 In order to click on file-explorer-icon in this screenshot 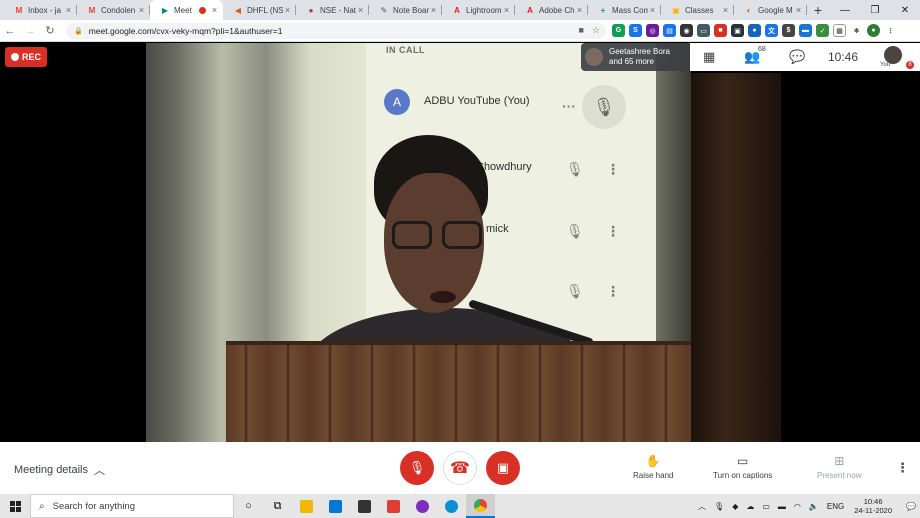, I will do `click(306, 506)`.